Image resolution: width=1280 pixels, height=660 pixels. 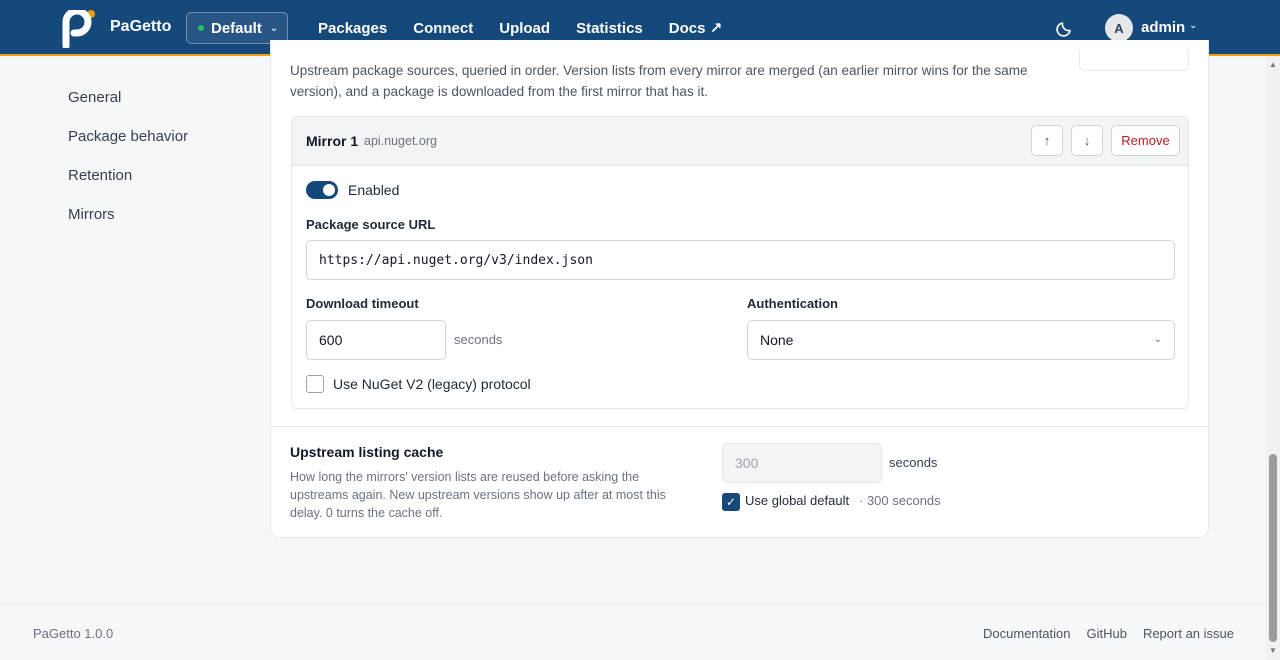 I want to click on enabled-toggle, so click(x=322, y=190).